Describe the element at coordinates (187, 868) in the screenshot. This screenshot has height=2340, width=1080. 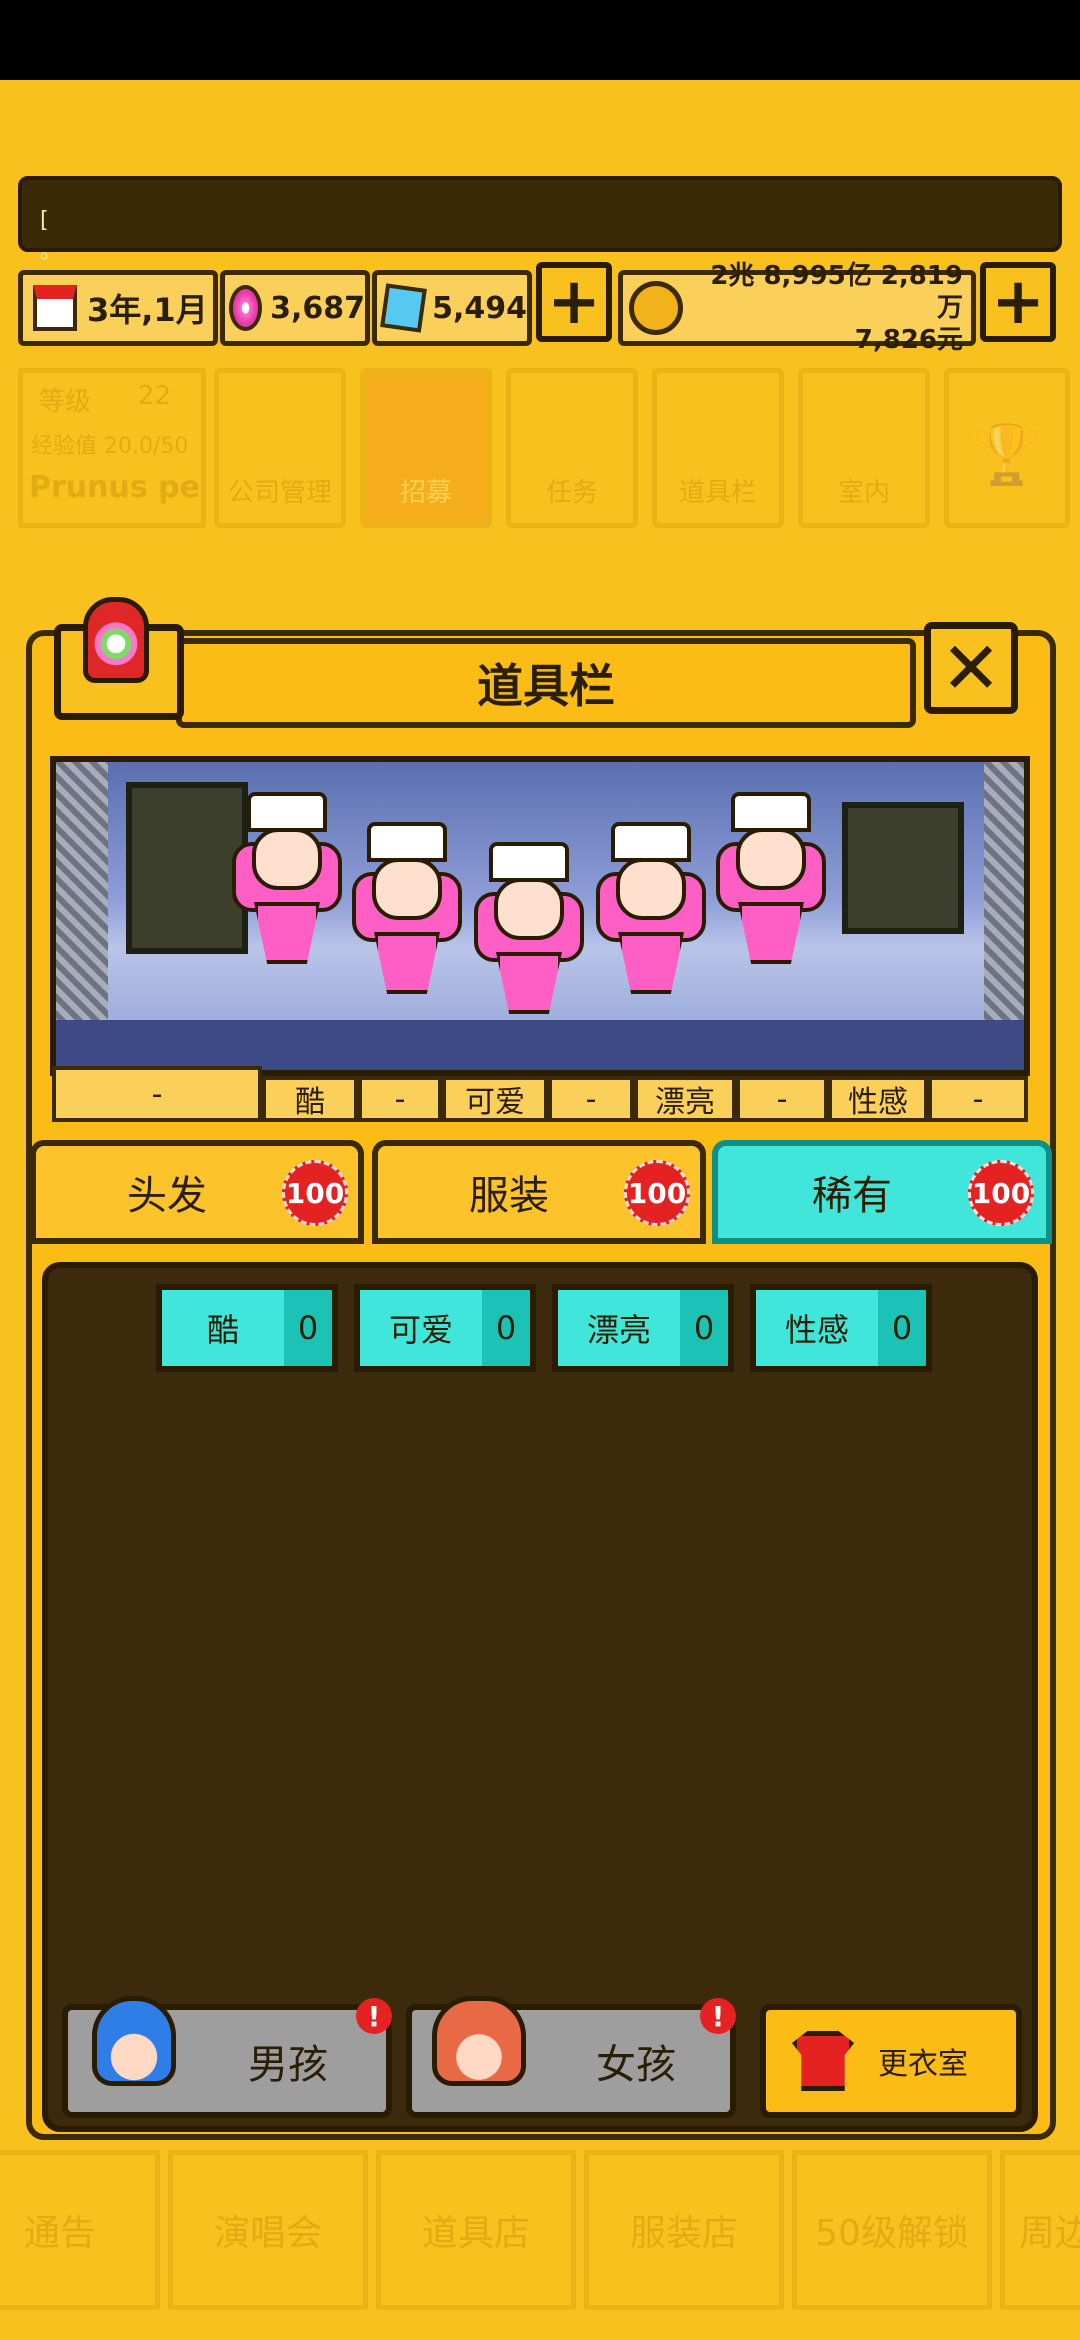
I see `speaker-left` at that location.